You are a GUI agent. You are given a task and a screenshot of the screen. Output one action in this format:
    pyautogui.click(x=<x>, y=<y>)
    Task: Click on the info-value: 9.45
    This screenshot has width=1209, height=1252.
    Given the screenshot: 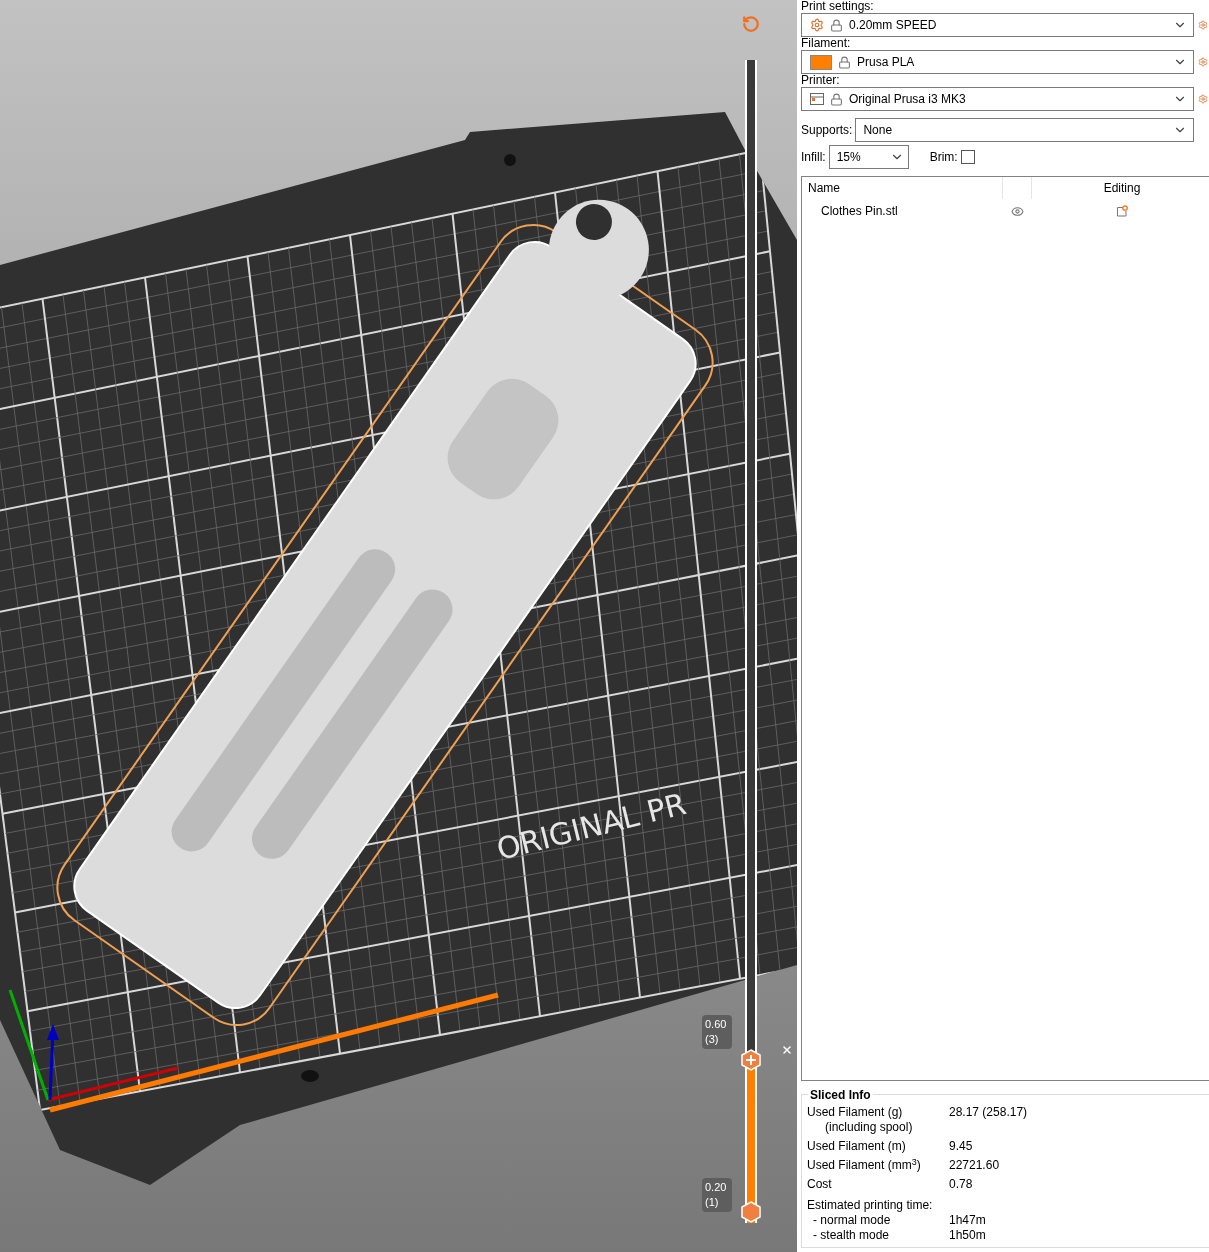 What is the action you would take?
    pyautogui.click(x=961, y=1146)
    